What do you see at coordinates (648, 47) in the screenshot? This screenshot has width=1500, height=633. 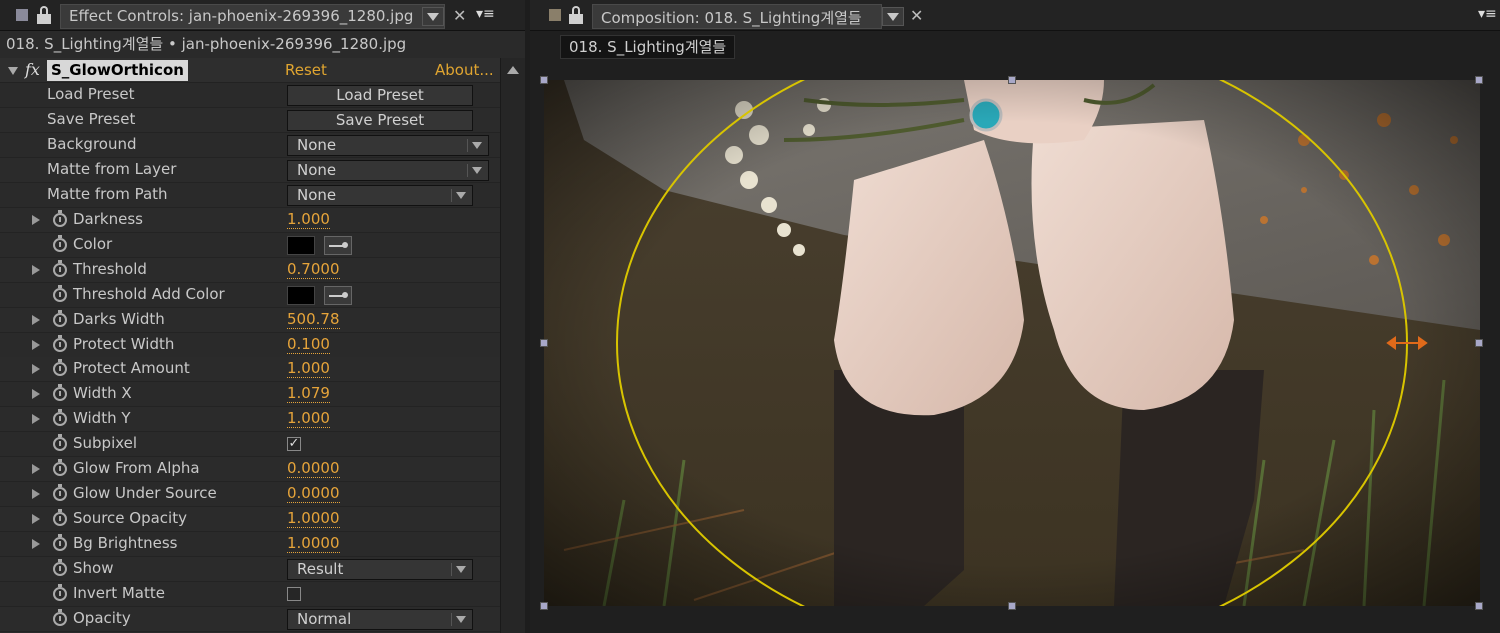 I see `comp-tab: 018. S_Lighting계열들` at bounding box center [648, 47].